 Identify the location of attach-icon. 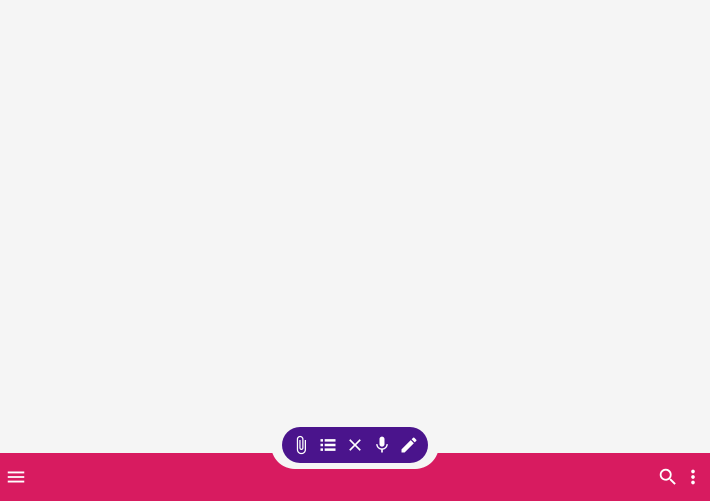
(302, 445).